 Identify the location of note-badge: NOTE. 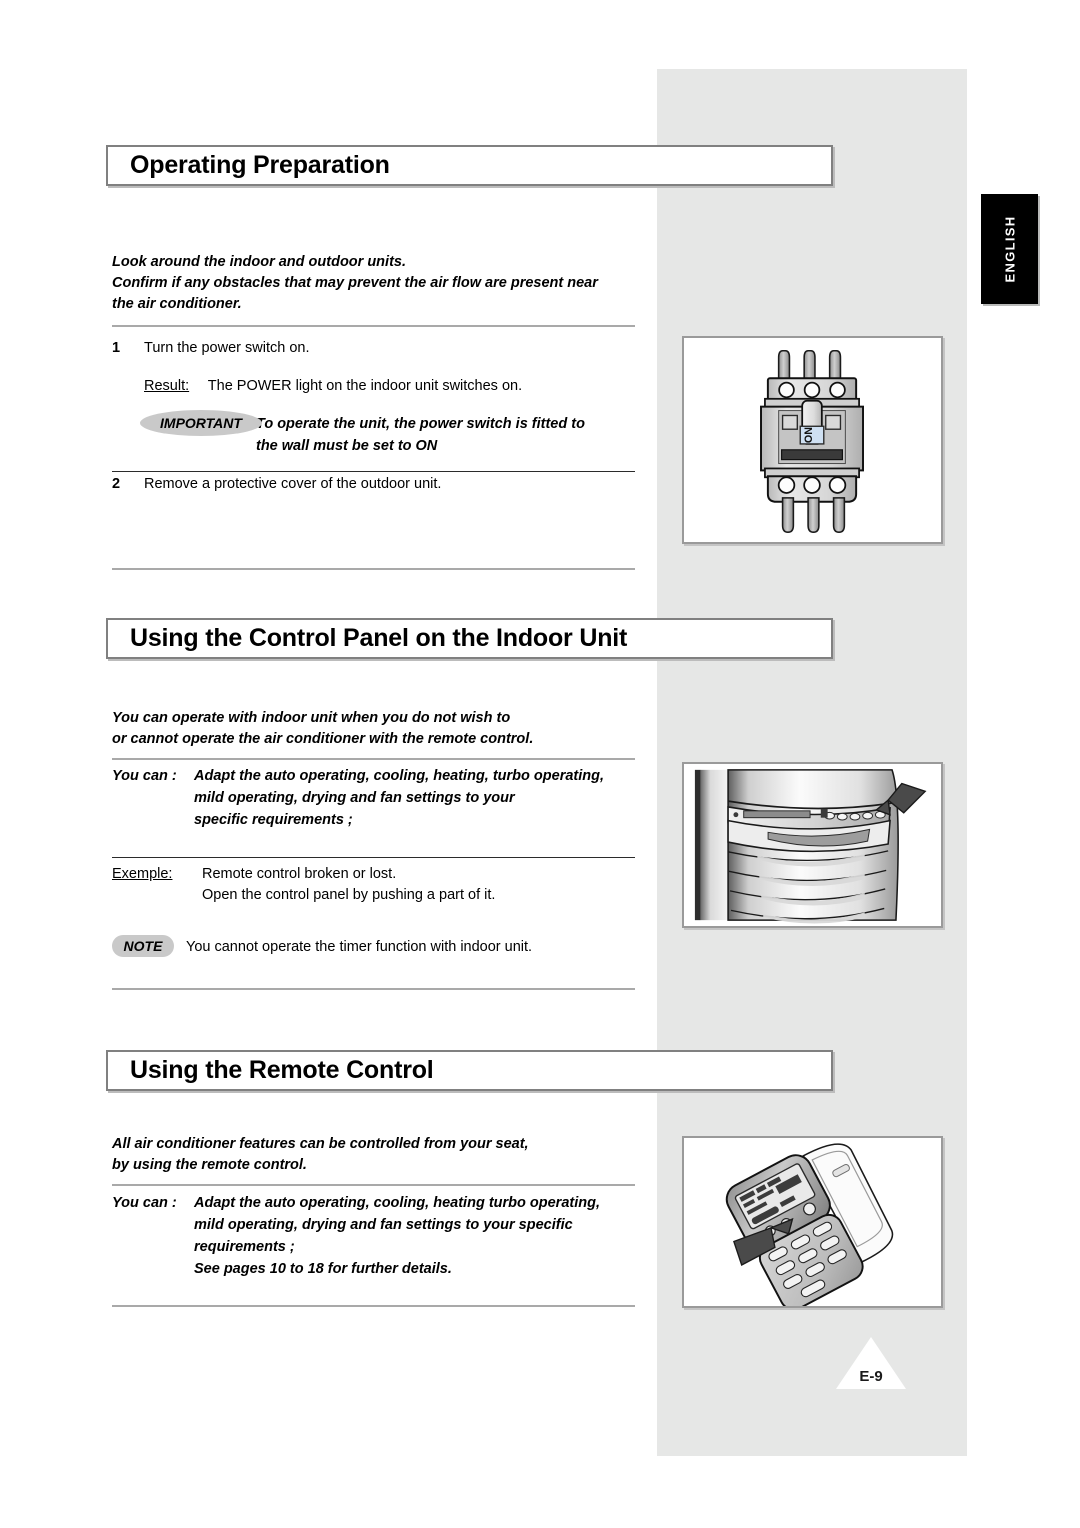
(143, 946).